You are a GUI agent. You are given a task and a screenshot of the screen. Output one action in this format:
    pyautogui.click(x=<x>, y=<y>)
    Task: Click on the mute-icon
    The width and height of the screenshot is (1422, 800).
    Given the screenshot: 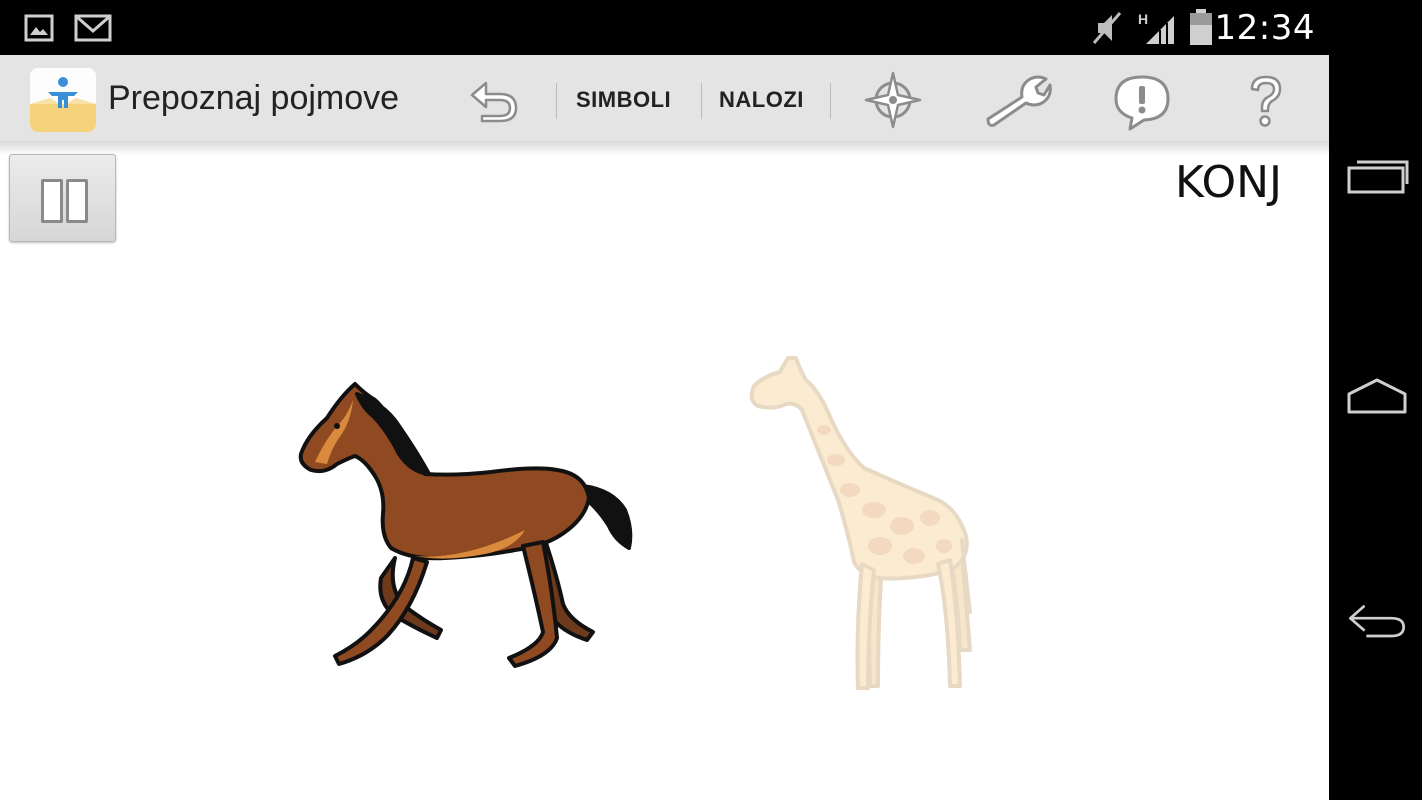 What is the action you would take?
    pyautogui.click(x=1107, y=28)
    